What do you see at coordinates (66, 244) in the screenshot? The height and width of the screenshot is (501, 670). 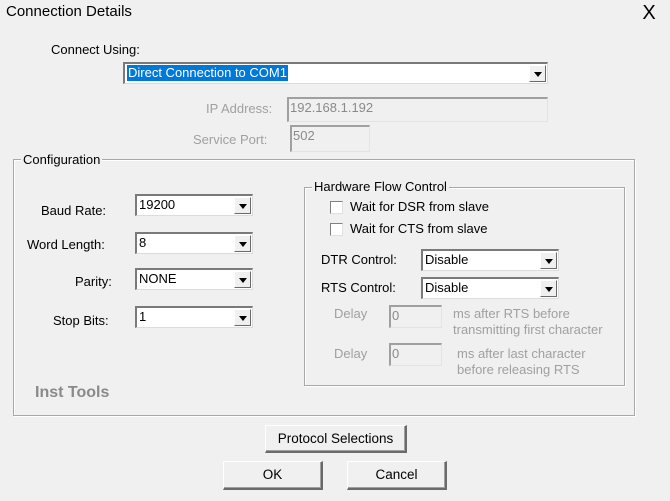 I see `word-length-label: Word Length:` at bounding box center [66, 244].